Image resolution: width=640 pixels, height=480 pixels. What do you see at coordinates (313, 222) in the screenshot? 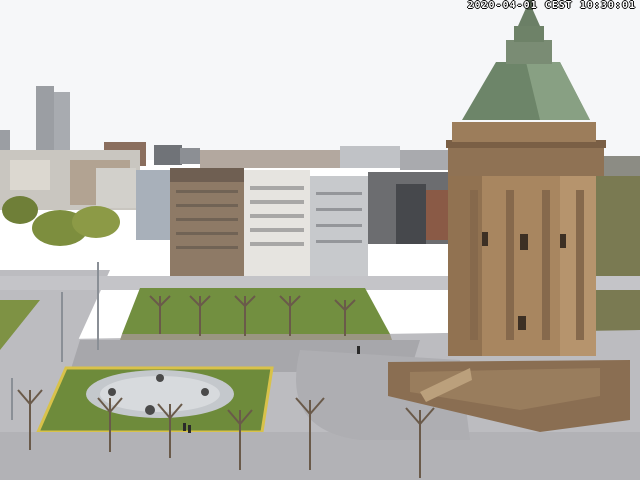
I see `main-buildings` at bounding box center [313, 222].